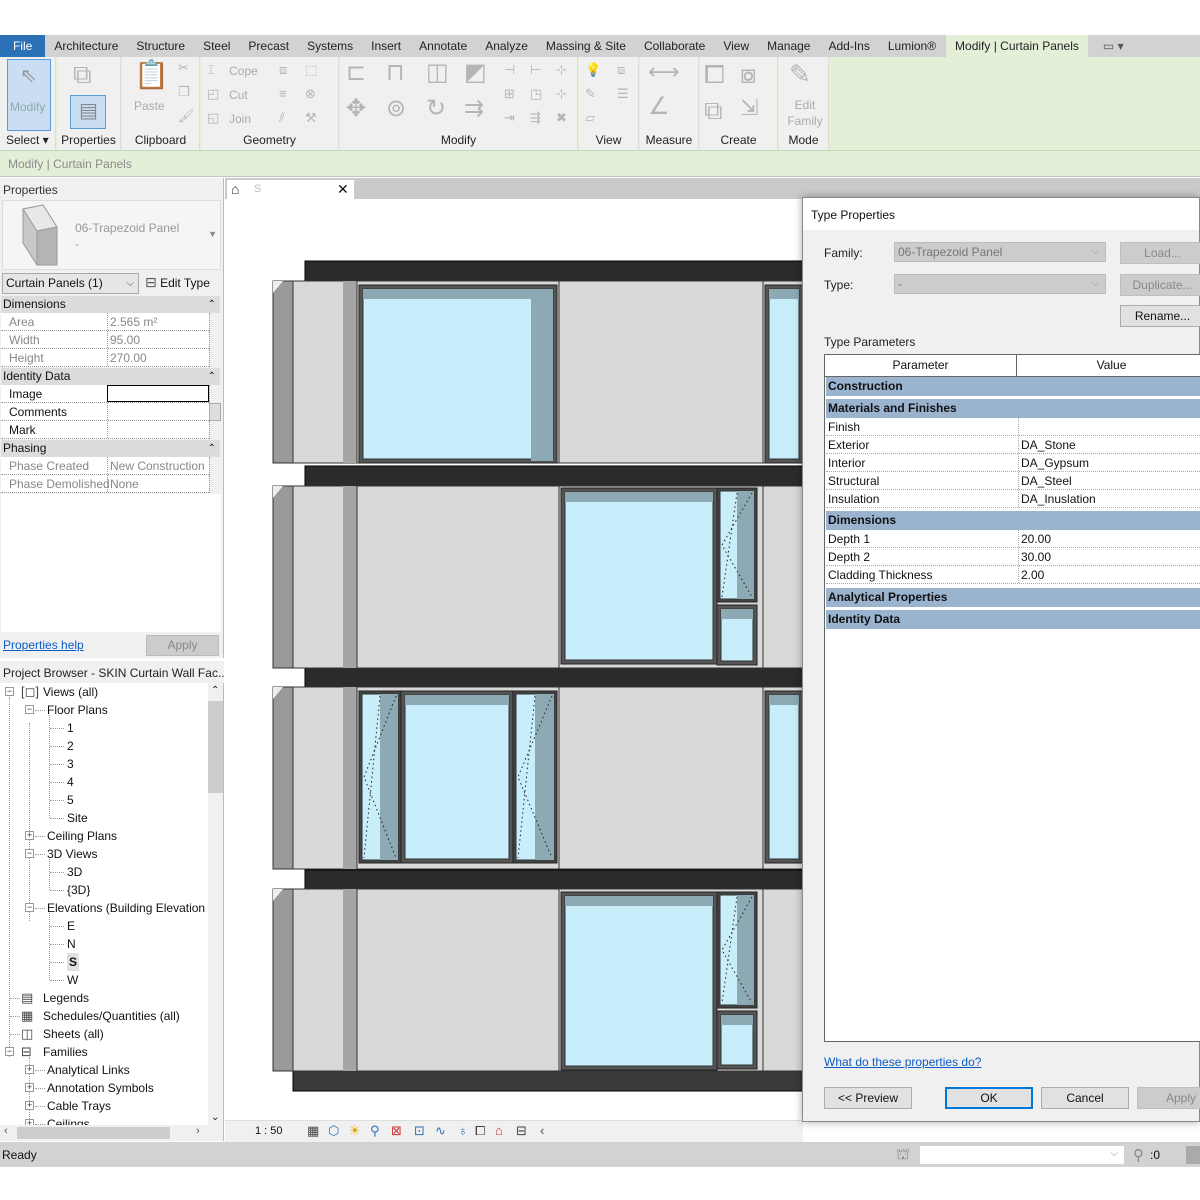  Describe the element at coordinates (86, 46) in the screenshot. I see `ribbon-tab-architecture: Architecture` at that location.